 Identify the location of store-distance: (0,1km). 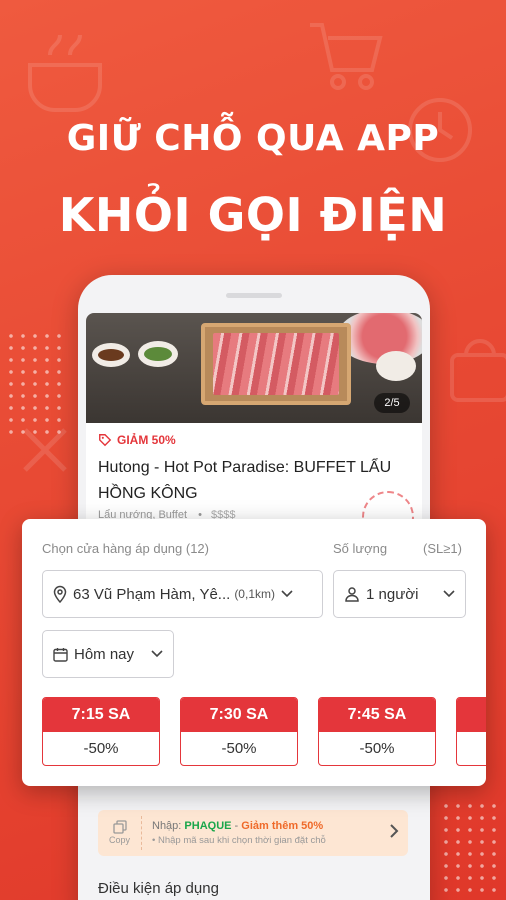
(254, 594).